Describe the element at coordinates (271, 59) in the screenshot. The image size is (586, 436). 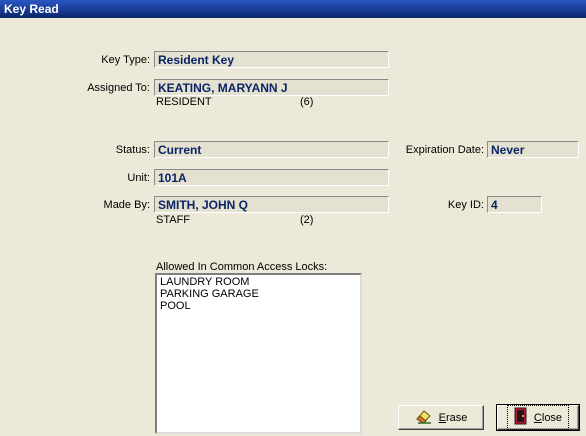
I see `key-type-field: Resident Key` at that location.